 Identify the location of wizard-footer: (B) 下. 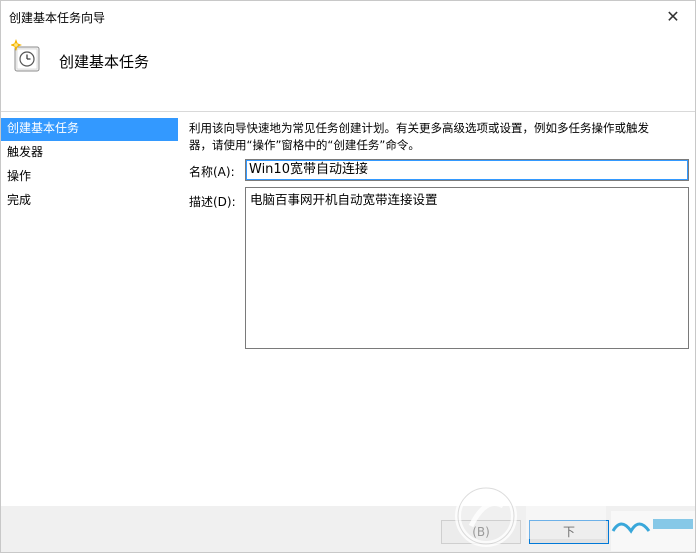
(348, 529).